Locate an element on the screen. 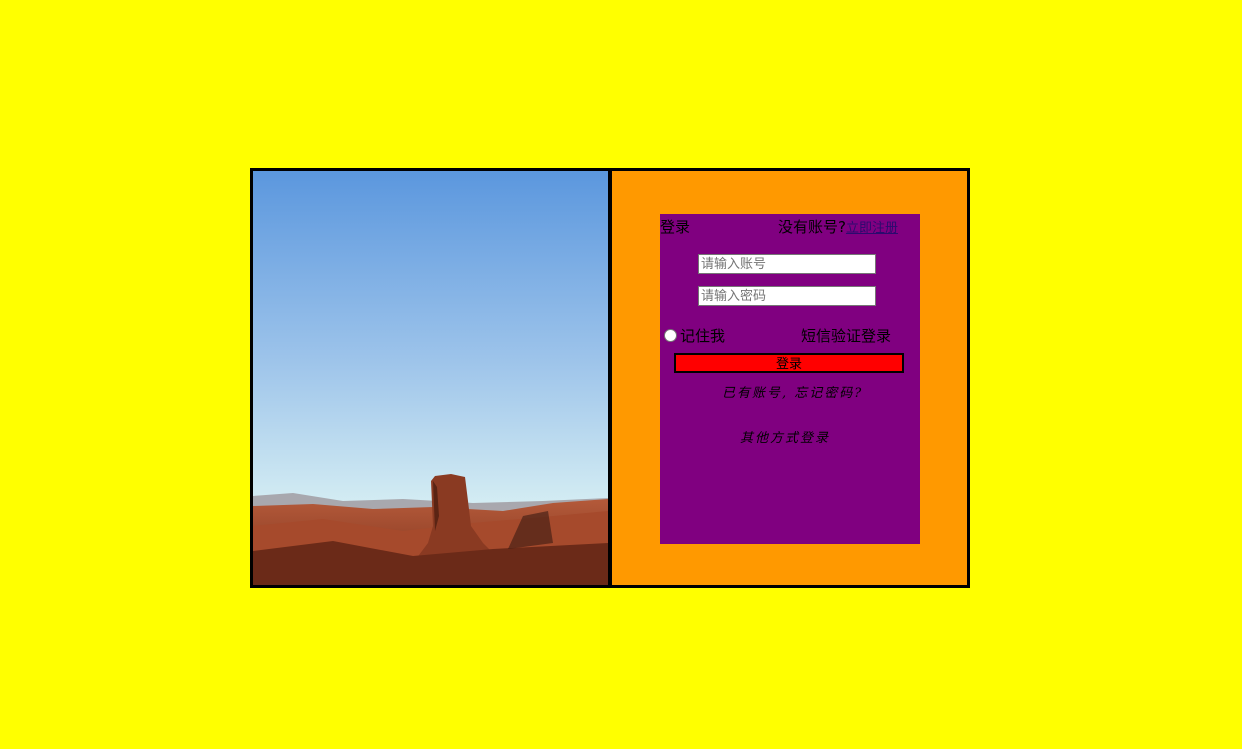  remember-me-label: 记住我 is located at coordinates (703, 336).